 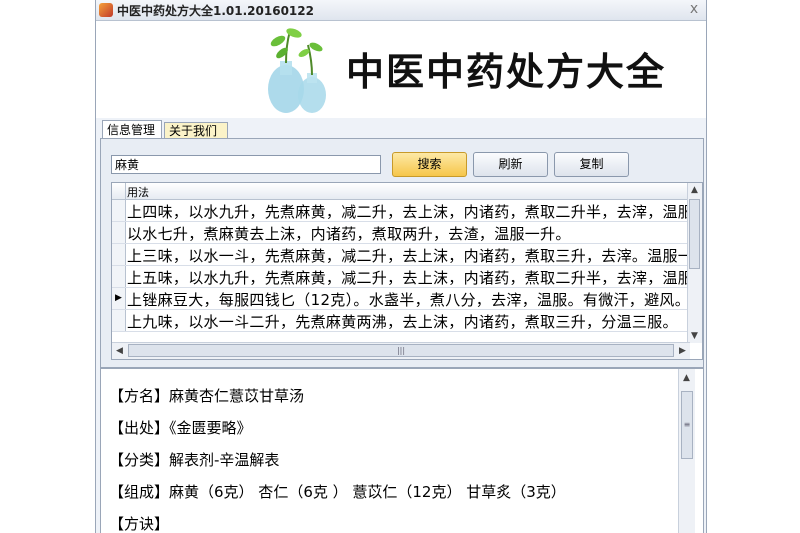 I want to click on table-row-current: ▶ 上锉麻豆大，每服四钱匕（12克）。水盏半，煮八分，去滓，温服。有微汗，避风。, so click(x=401, y=299).